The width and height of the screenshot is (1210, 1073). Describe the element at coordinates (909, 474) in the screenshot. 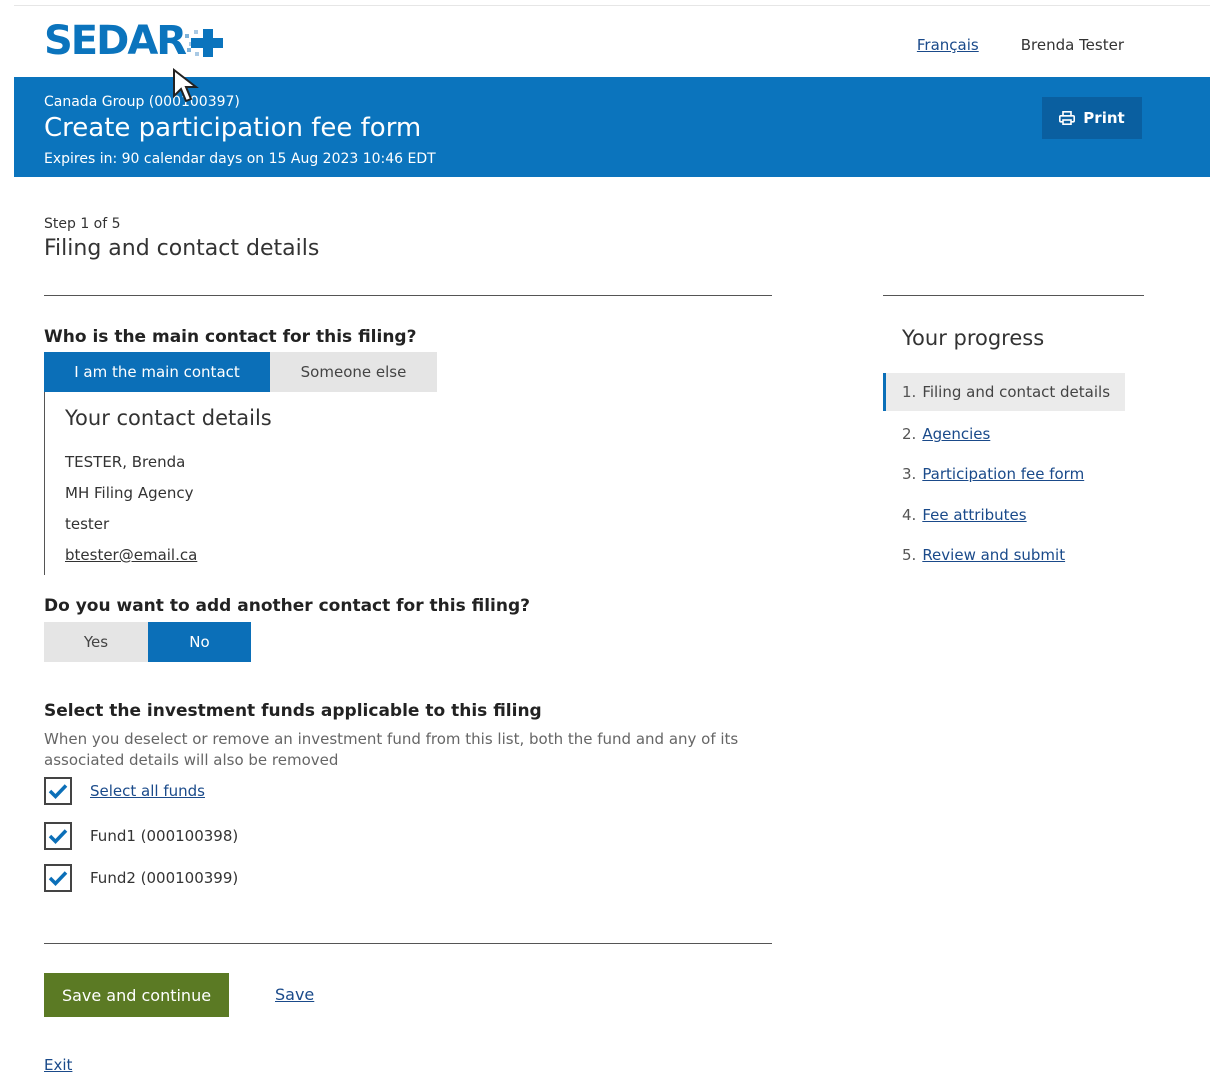

I see `progress-step-number: 3.` at that location.